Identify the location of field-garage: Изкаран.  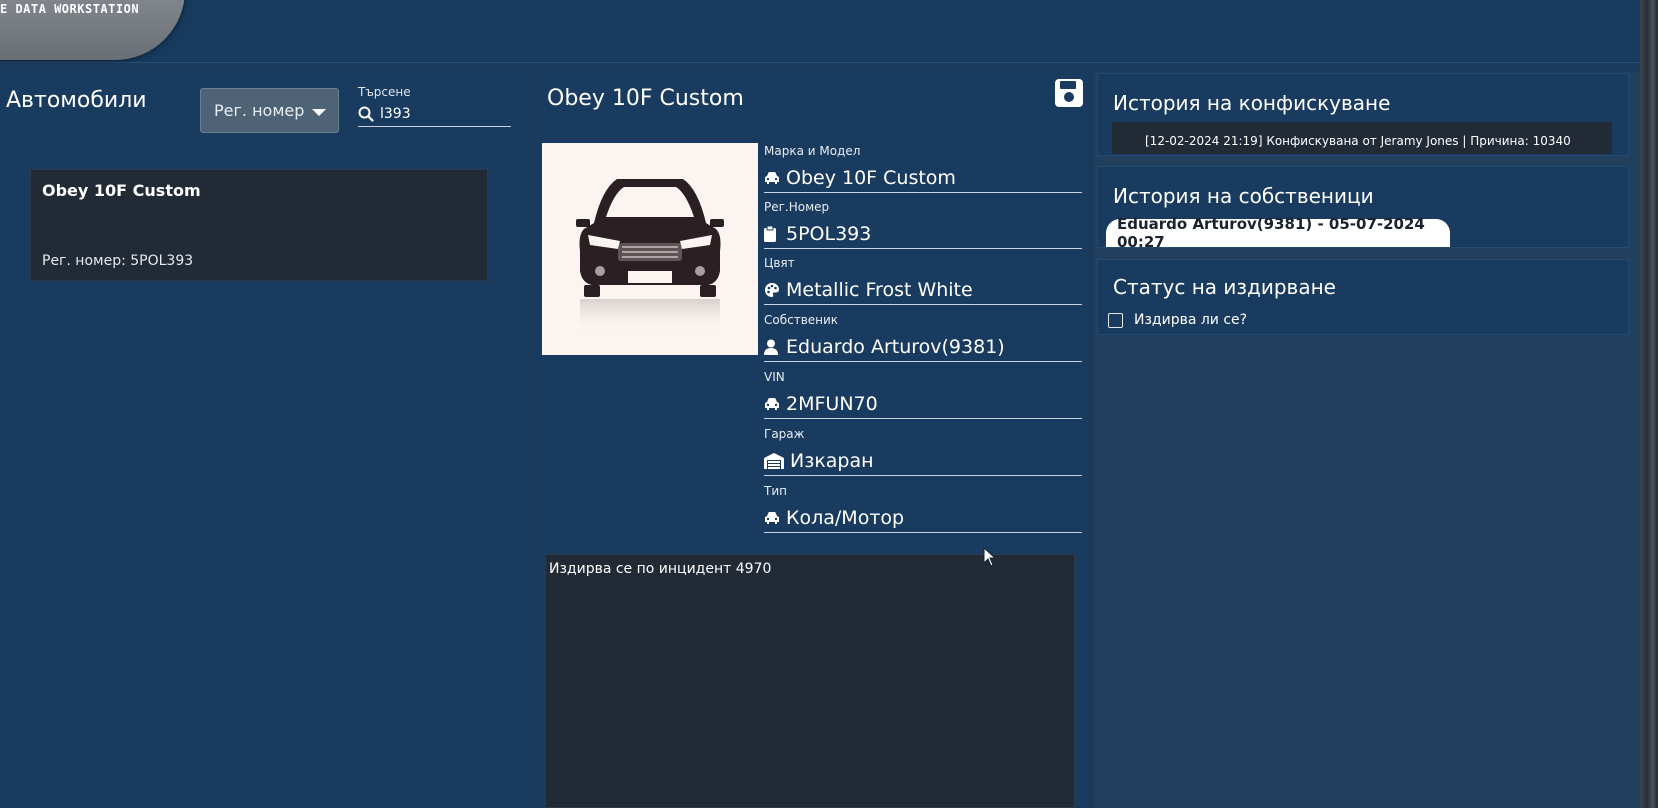
(923, 461).